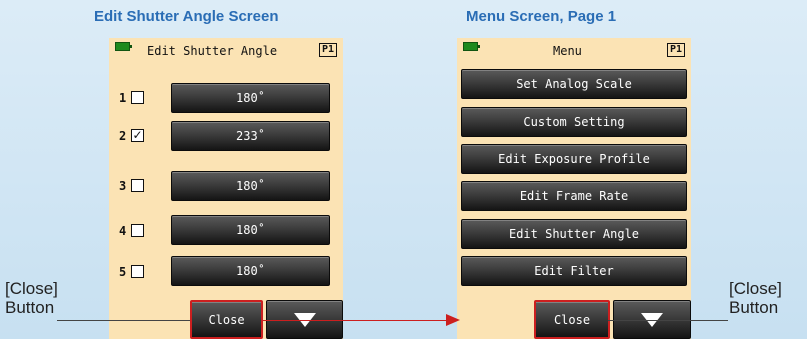 This screenshot has width=807, height=339. I want to click on row-number: 1, so click(123, 98).